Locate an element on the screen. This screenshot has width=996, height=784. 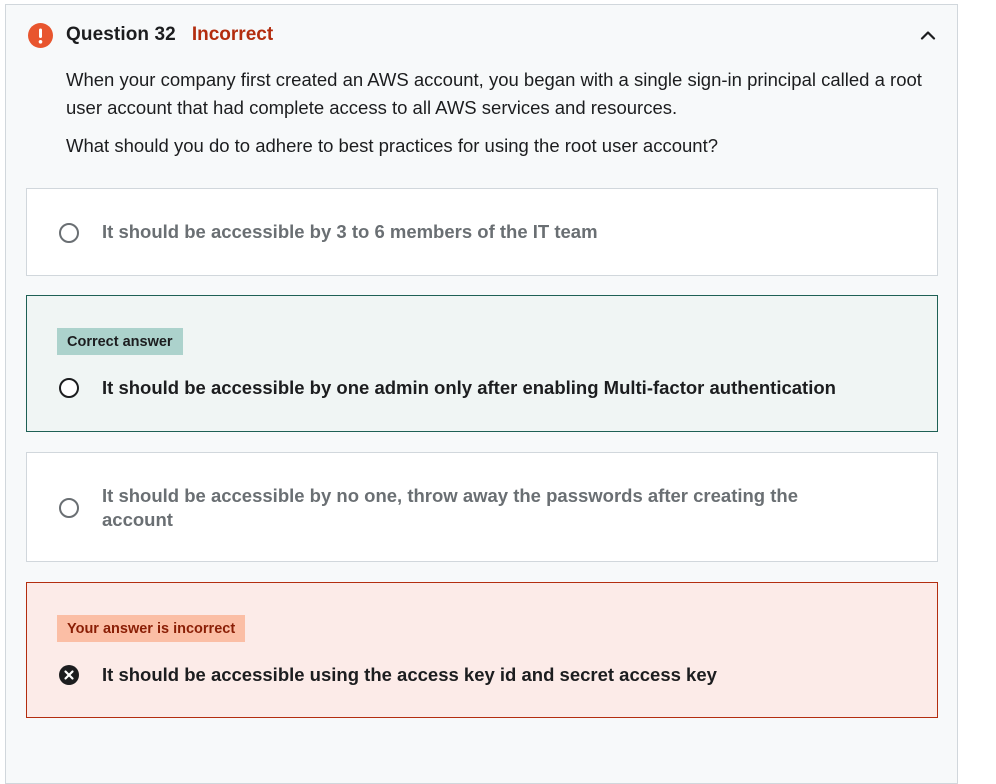
collapse-button is located at coordinates (928, 35).